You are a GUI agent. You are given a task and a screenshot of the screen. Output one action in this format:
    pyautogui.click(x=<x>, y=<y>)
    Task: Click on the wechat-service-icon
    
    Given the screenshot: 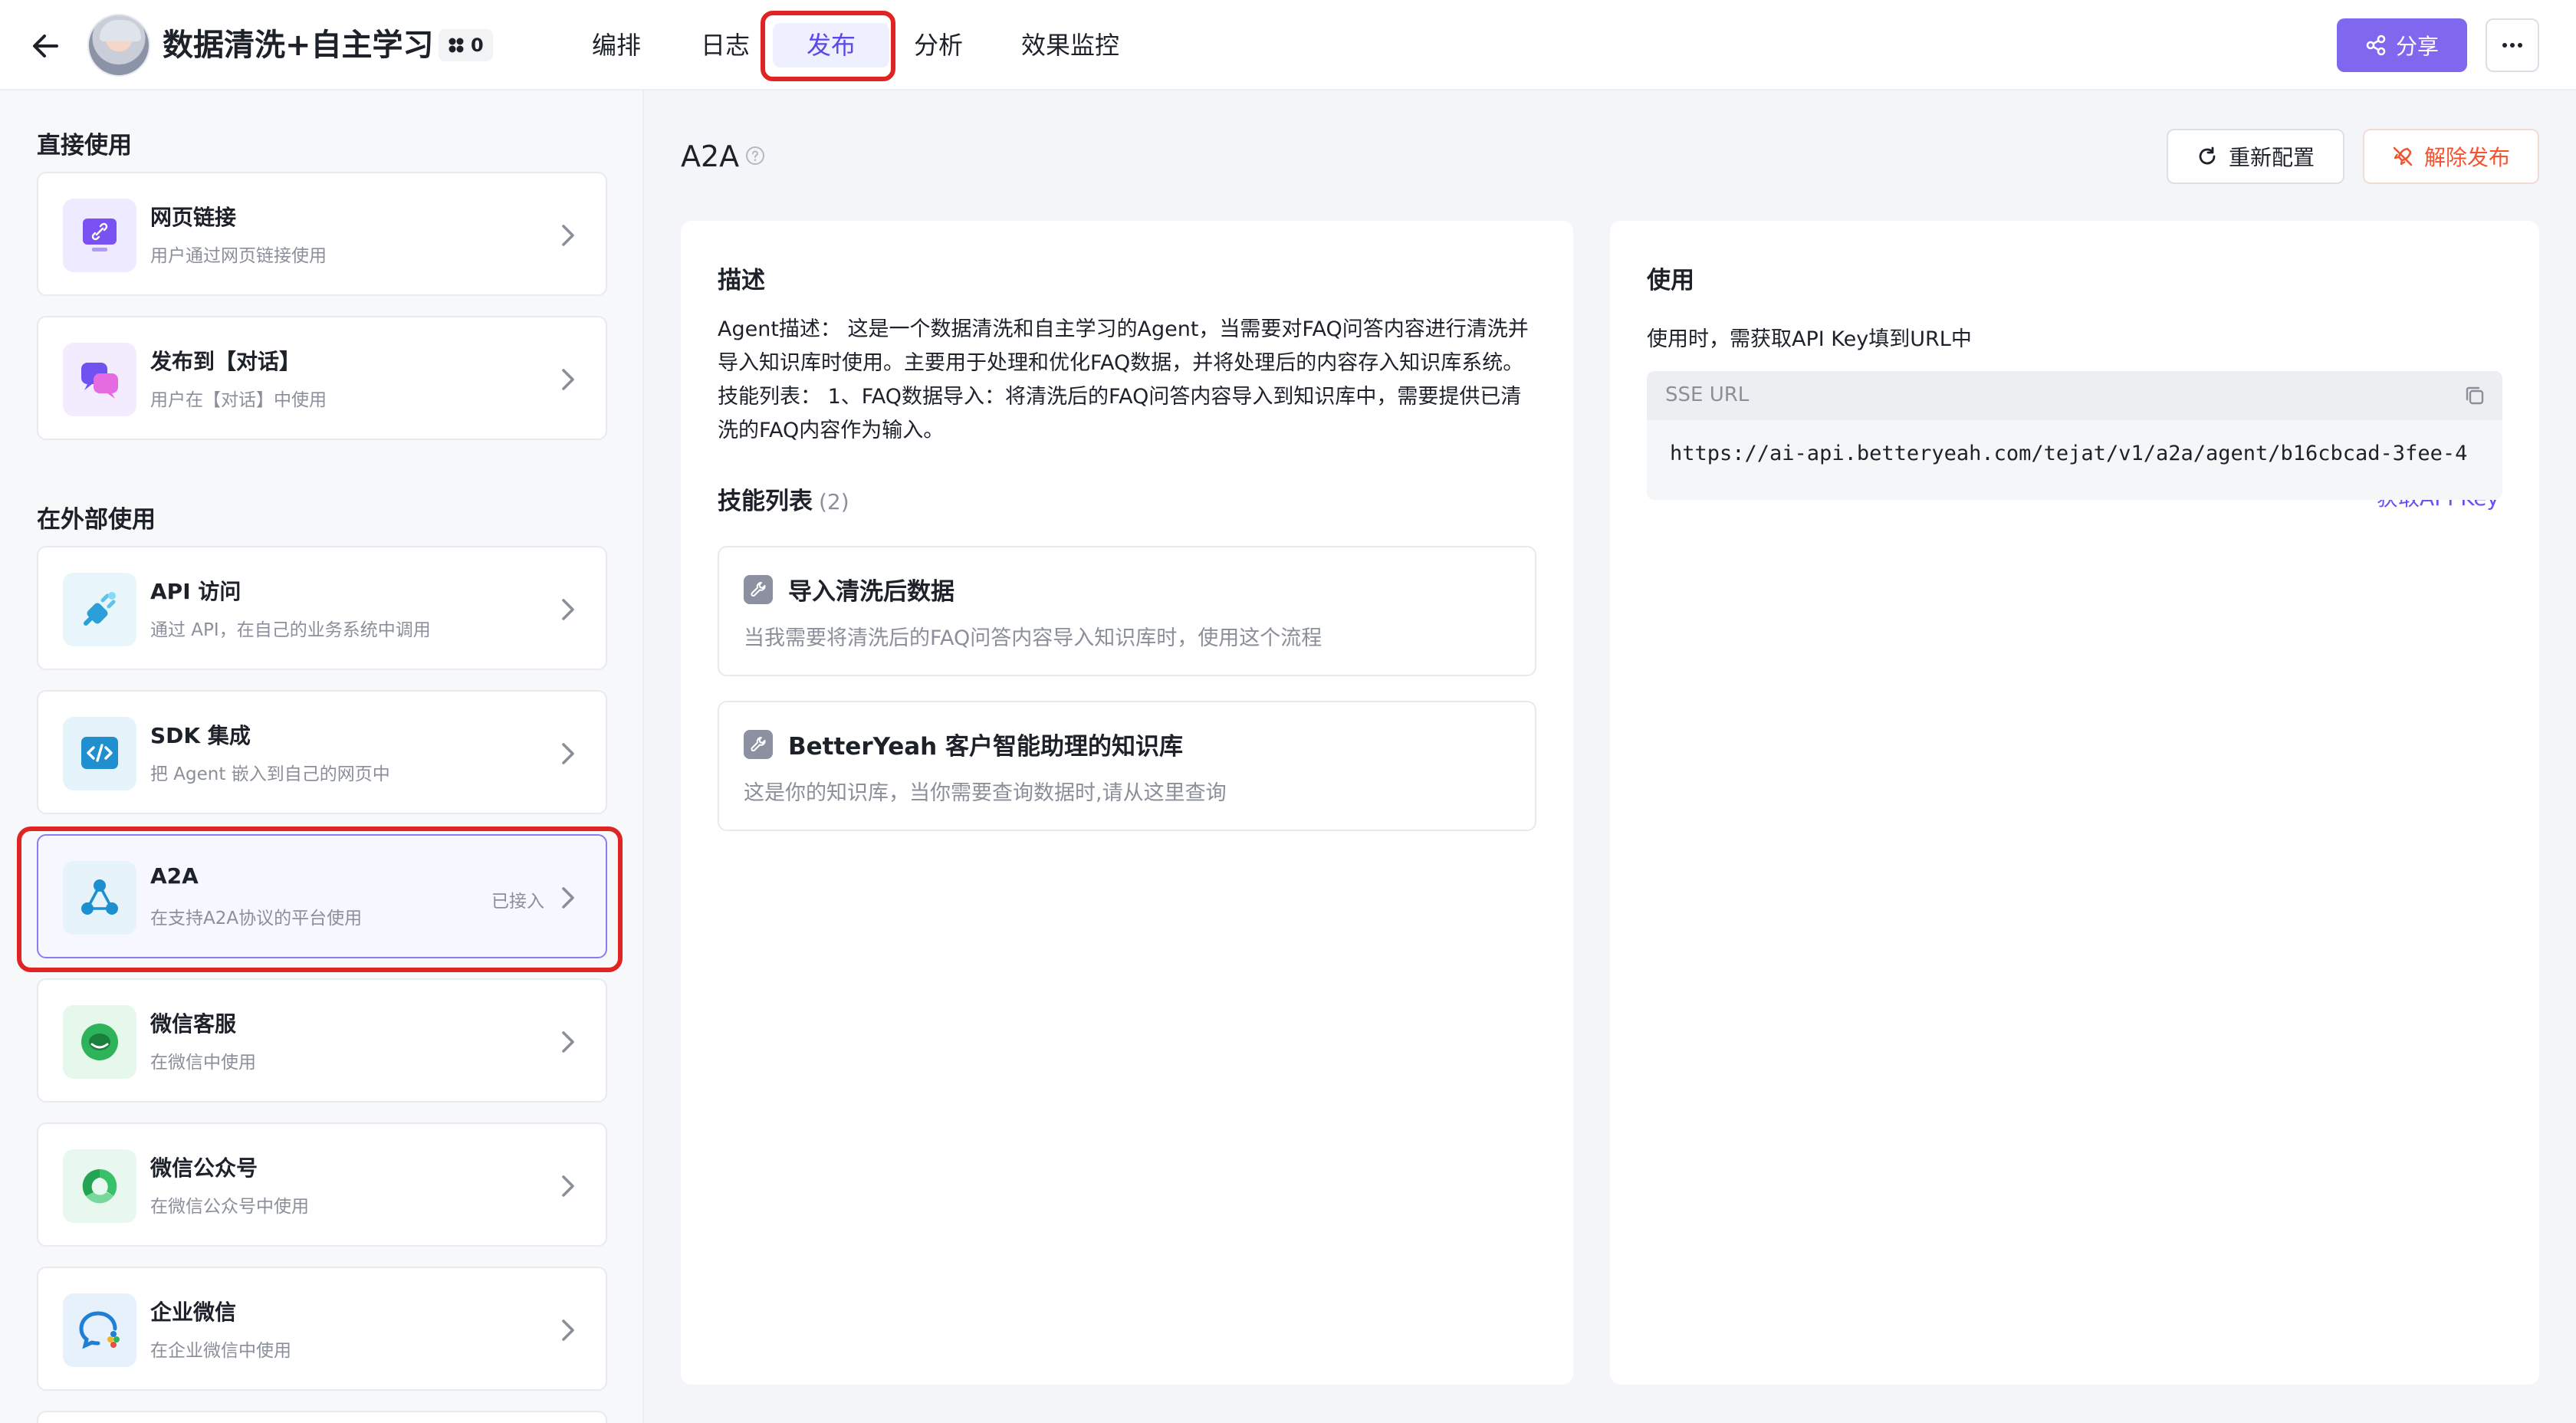 What is the action you would take?
    pyautogui.click(x=100, y=1042)
    